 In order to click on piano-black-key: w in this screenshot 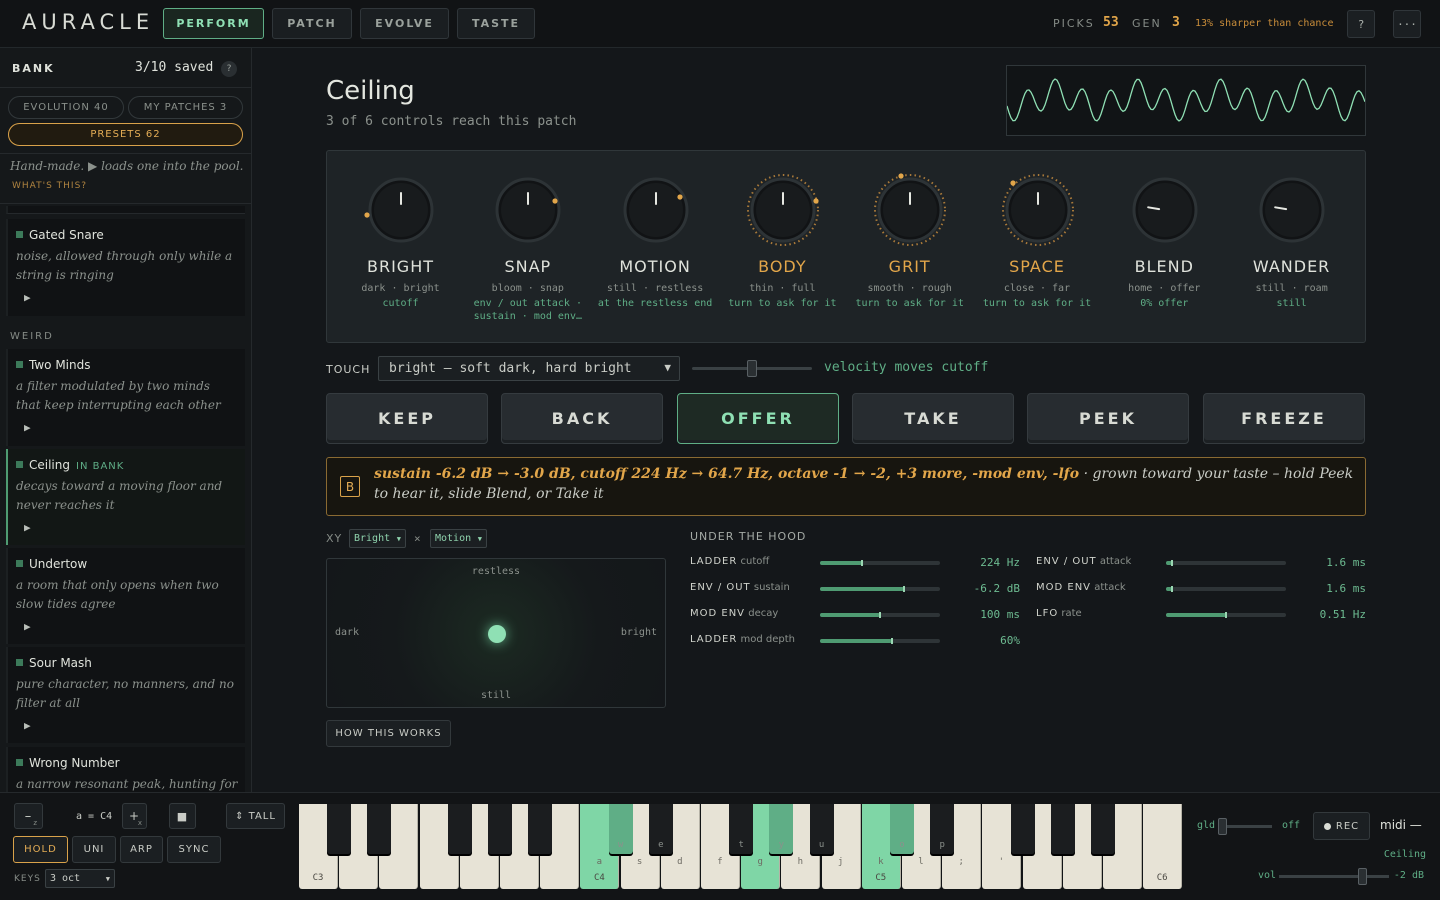, I will do `click(620, 829)`.